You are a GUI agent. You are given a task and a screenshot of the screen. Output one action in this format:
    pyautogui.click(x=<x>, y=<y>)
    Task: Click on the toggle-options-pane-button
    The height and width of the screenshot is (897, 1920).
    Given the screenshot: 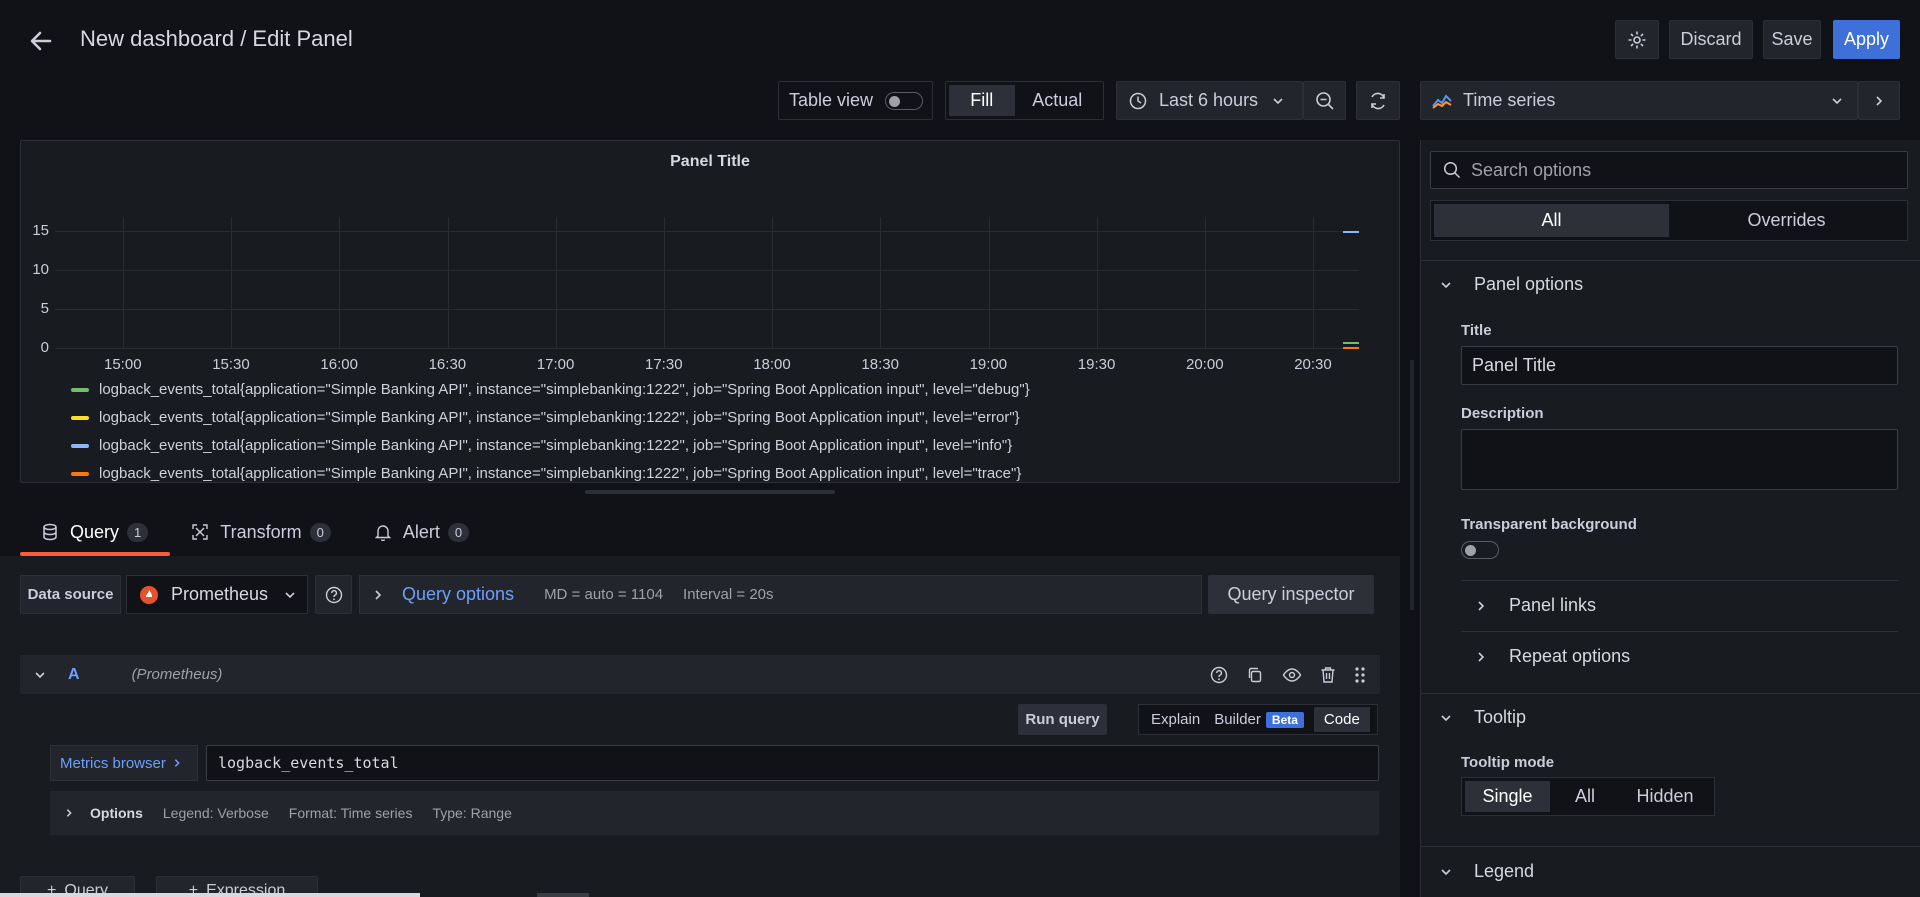 What is the action you would take?
    pyautogui.click(x=1879, y=100)
    